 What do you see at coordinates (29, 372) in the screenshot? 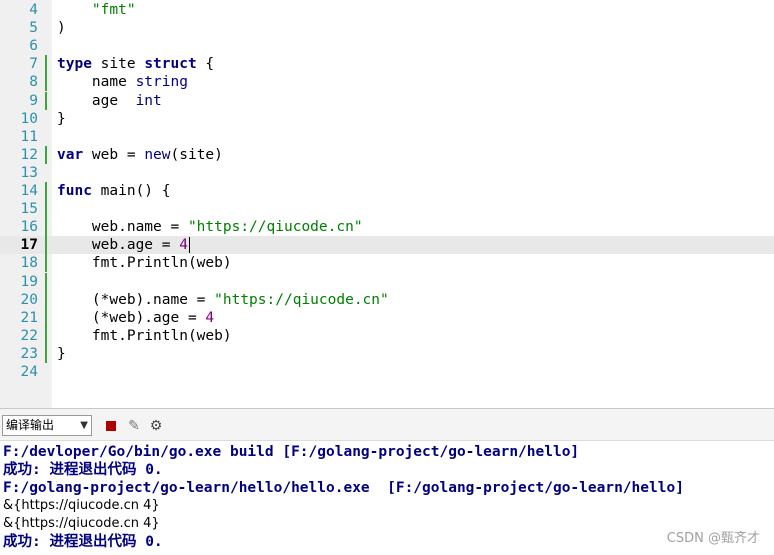
I see `line-number: 24` at bounding box center [29, 372].